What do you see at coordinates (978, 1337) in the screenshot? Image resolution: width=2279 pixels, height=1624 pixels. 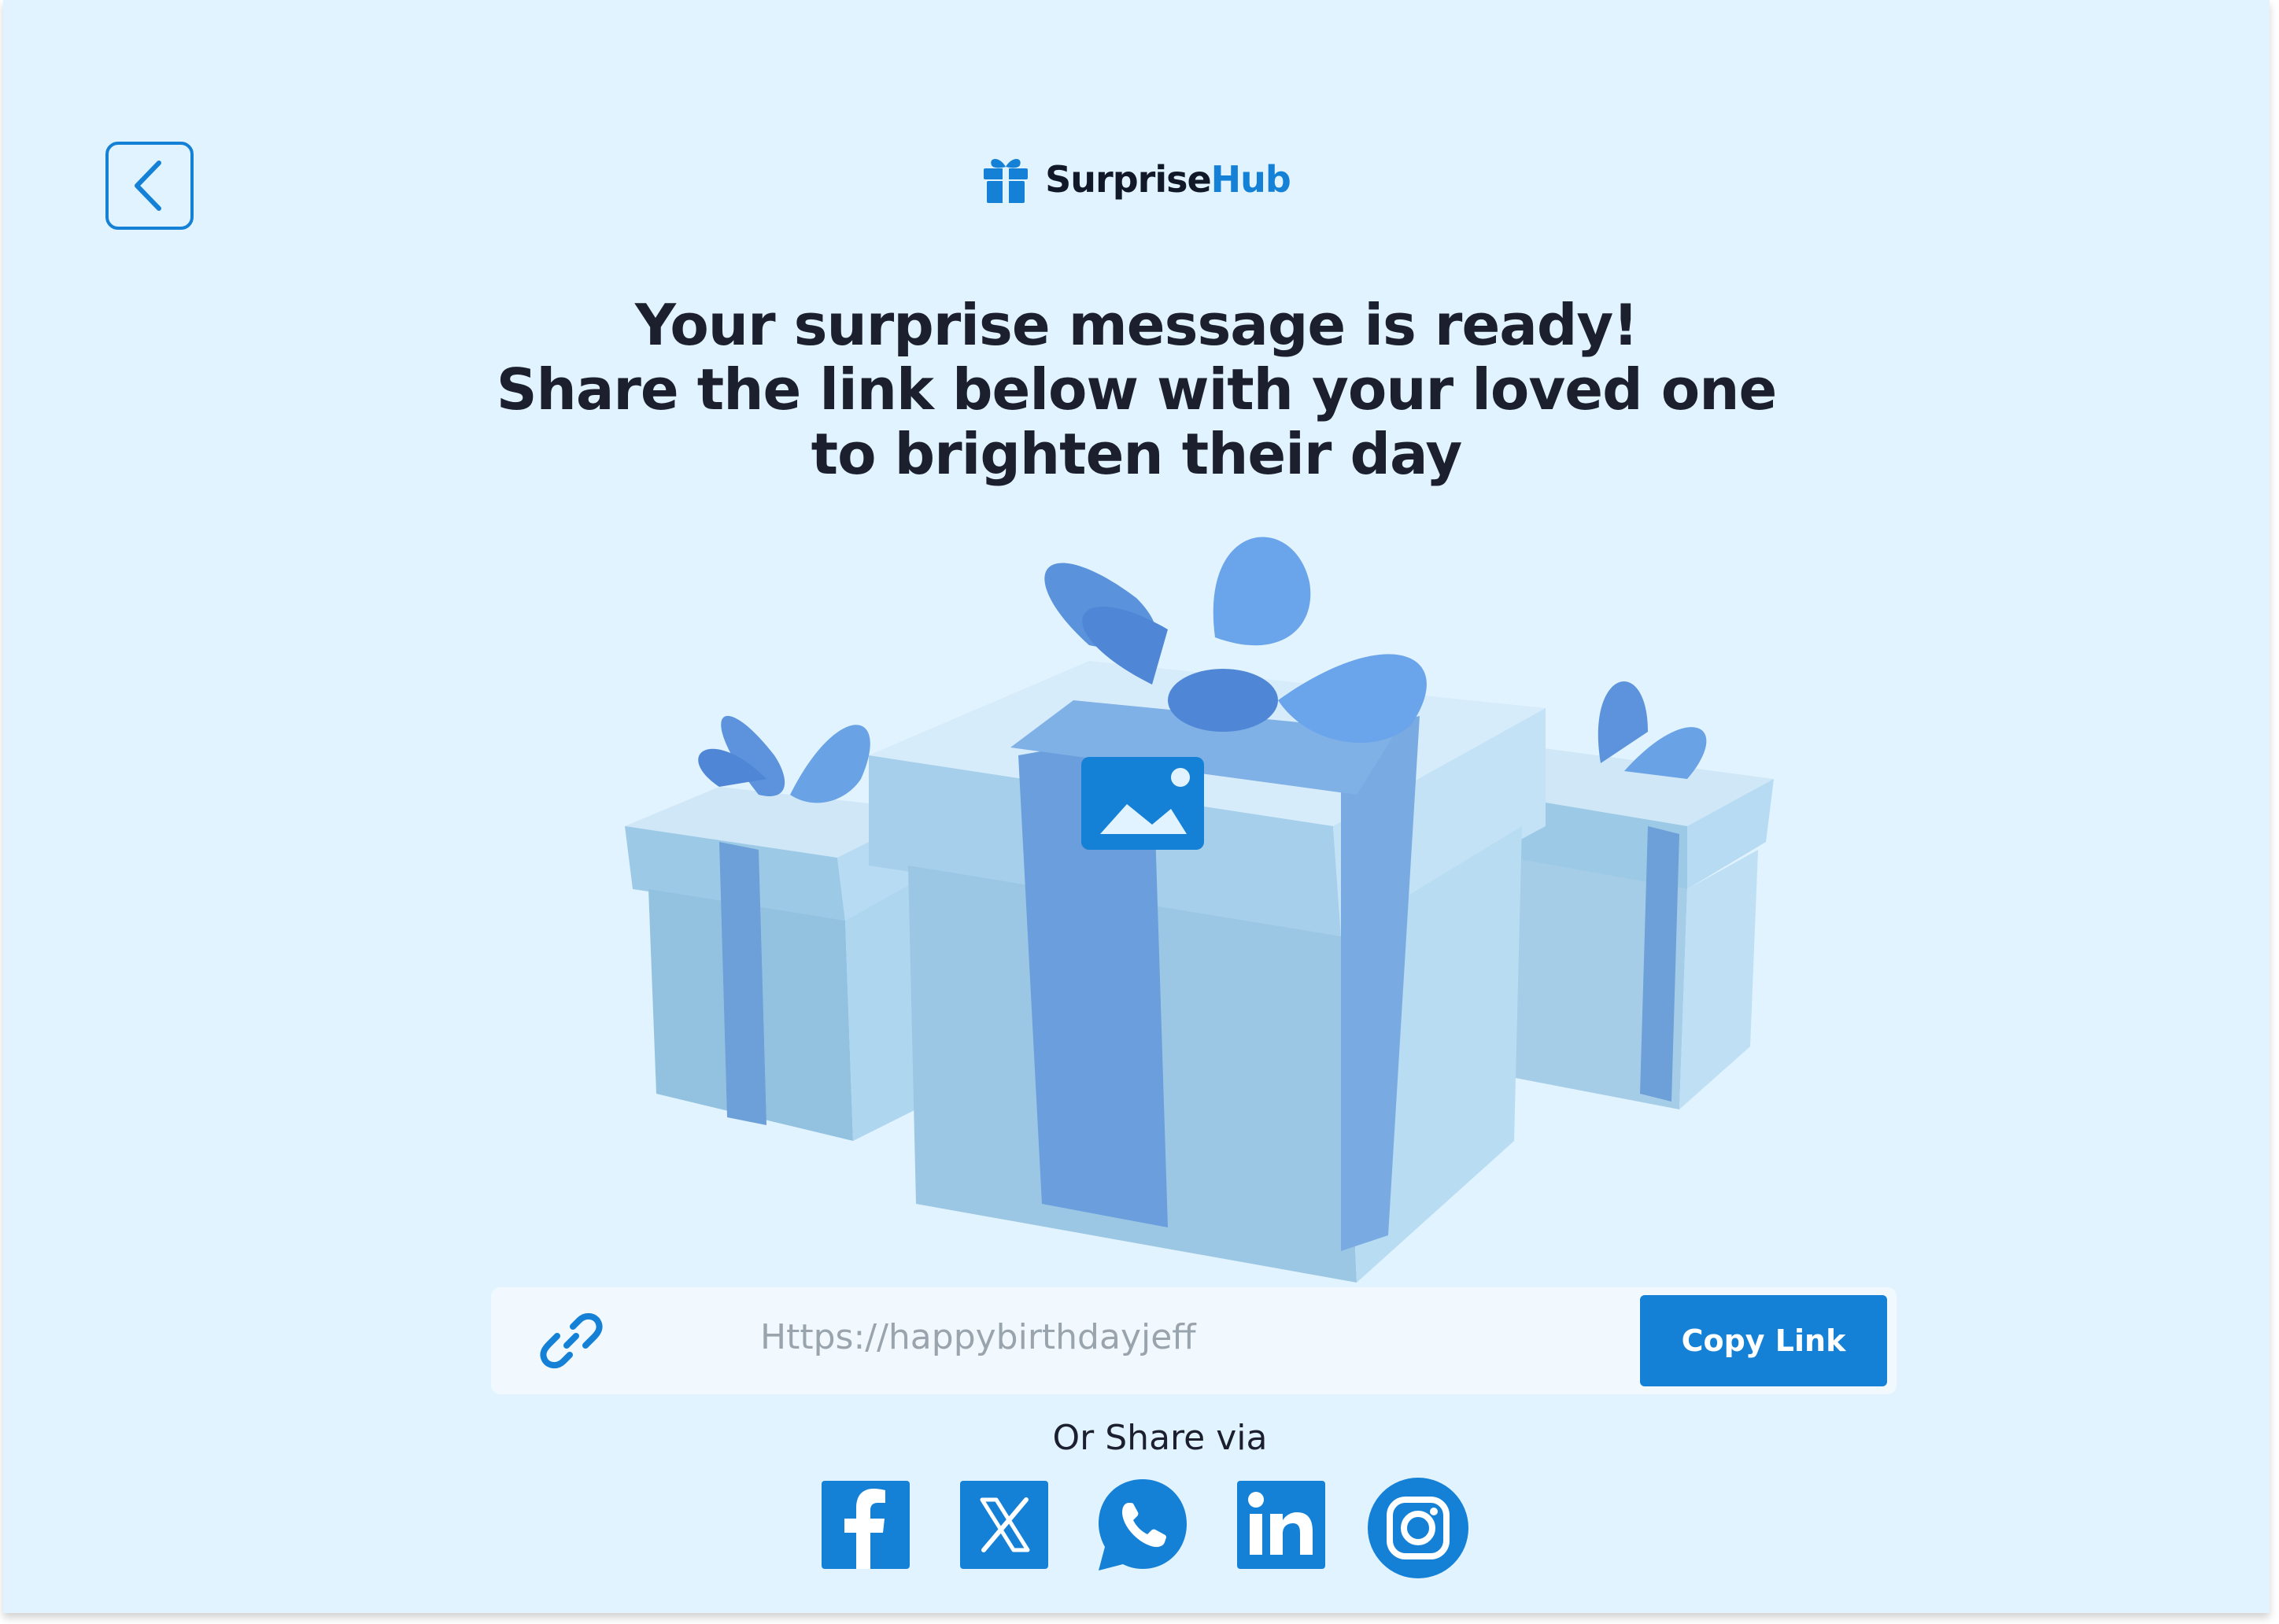 I see `share-link-url: Https://happybirthdayjeff` at bounding box center [978, 1337].